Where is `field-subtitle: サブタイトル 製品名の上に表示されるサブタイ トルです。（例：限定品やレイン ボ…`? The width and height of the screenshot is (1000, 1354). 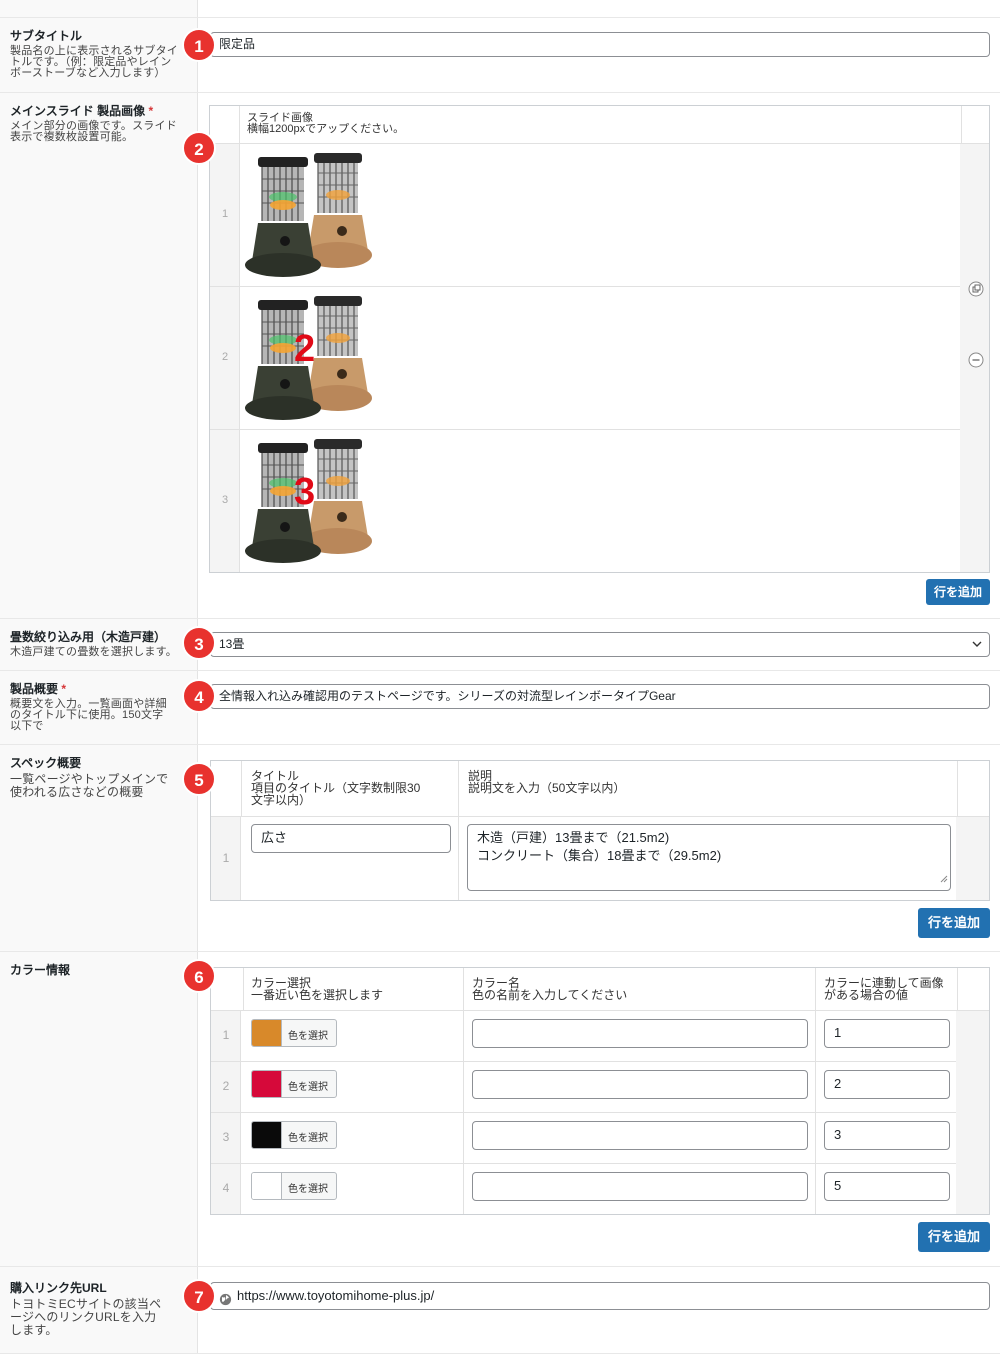
field-subtitle: サブタイトル 製品名の上に表示されるサブタイ トルです。（例：限定品やレイン ボ… is located at coordinates (500, 54).